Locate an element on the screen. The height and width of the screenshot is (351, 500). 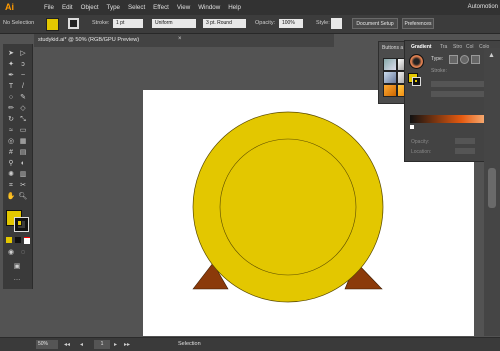
freeform-gradient-icon is located at coordinates (475, 59).